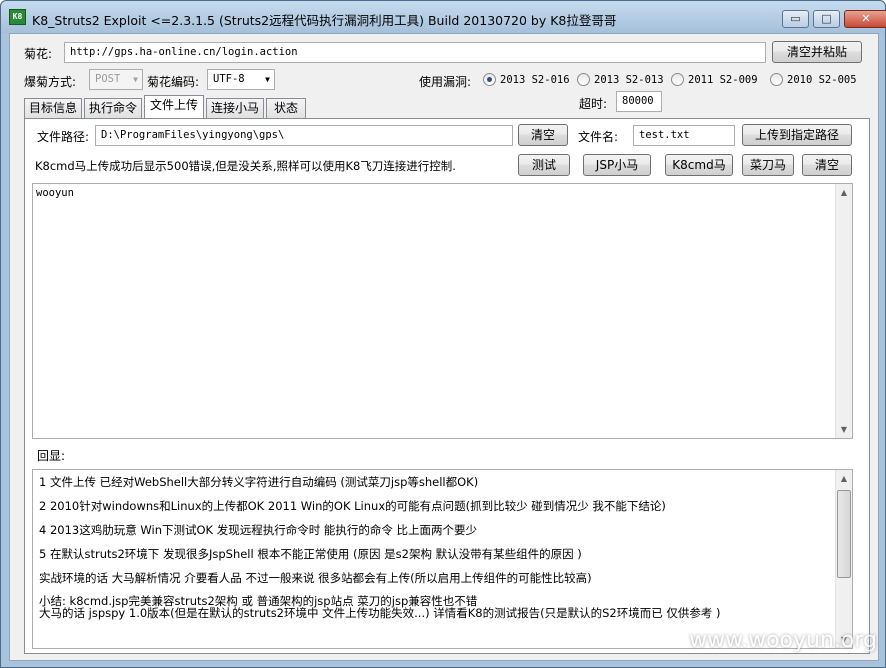 This screenshot has height=668, width=886. Describe the element at coordinates (235, 108) in the screenshot. I see `tab-connect-shell: 连接小马` at that location.